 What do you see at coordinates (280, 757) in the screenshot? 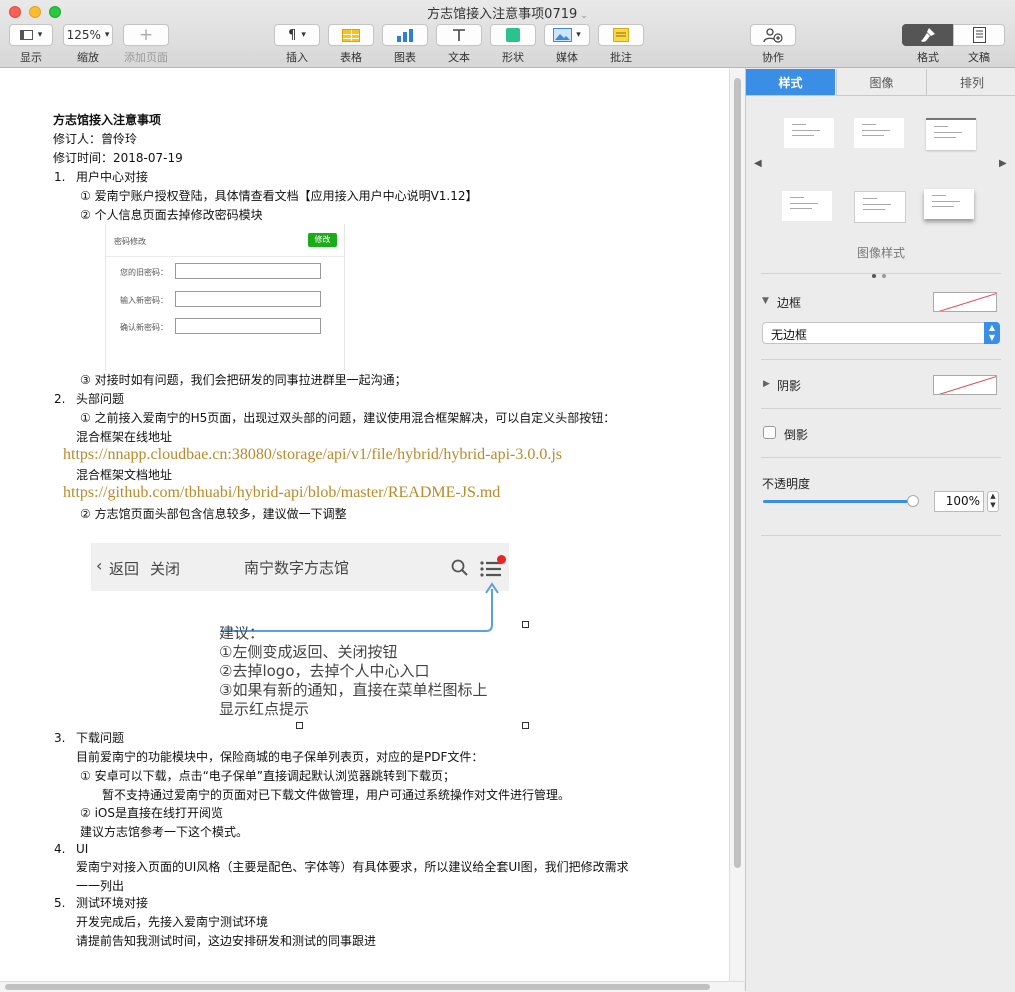
I see `section-3-paragraph-1: 目前爱南宁的功能模块中，保险商城的电子保单列表页，对应的是PDF文件：` at bounding box center [280, 757].